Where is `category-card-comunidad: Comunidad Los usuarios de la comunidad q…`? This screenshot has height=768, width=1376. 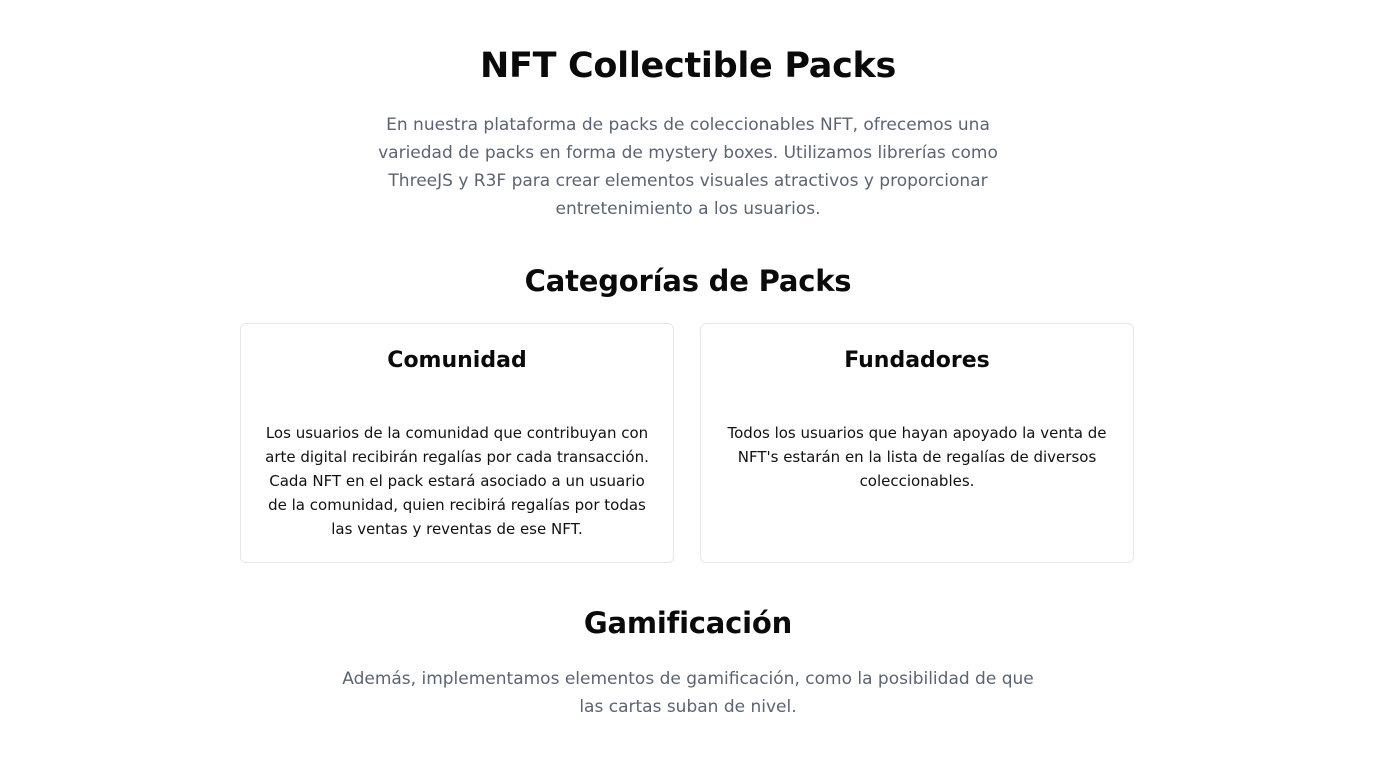
category-card-comunidad: Comunidad Los usuarios de la comunidad q… is located at coordinates (457, 443).